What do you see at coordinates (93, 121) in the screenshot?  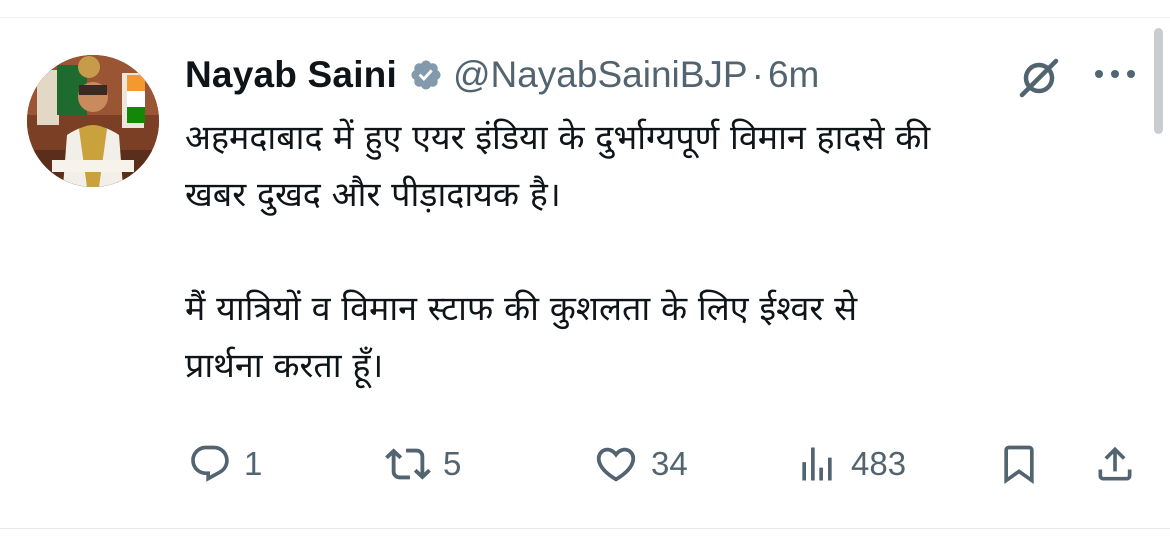 I see `avatar` at bounding box center [93, 121].